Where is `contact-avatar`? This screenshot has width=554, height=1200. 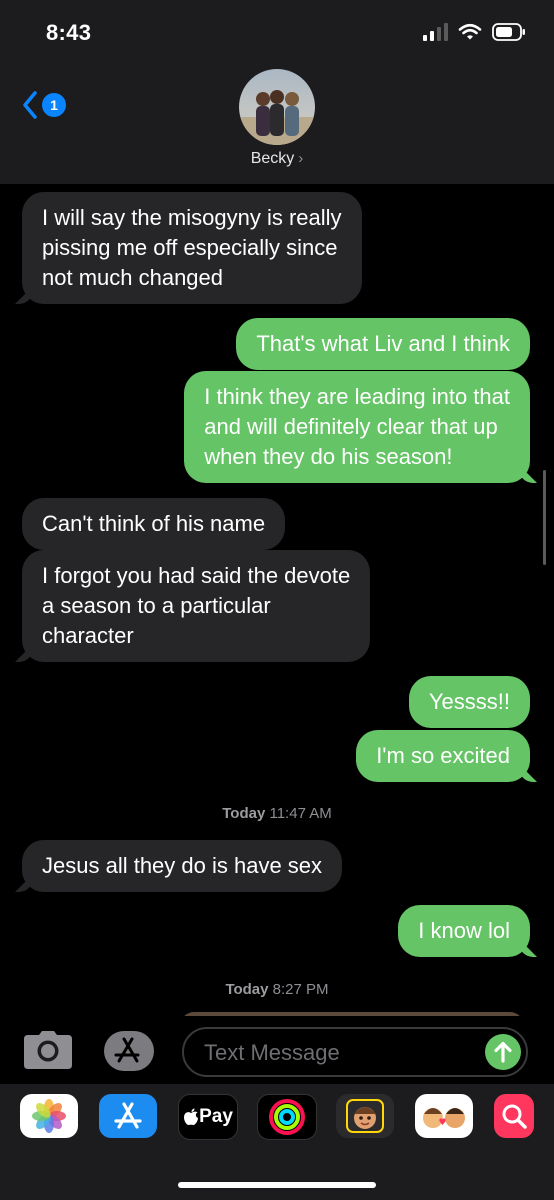 contact-avatar is located at coordinates (277, 107).